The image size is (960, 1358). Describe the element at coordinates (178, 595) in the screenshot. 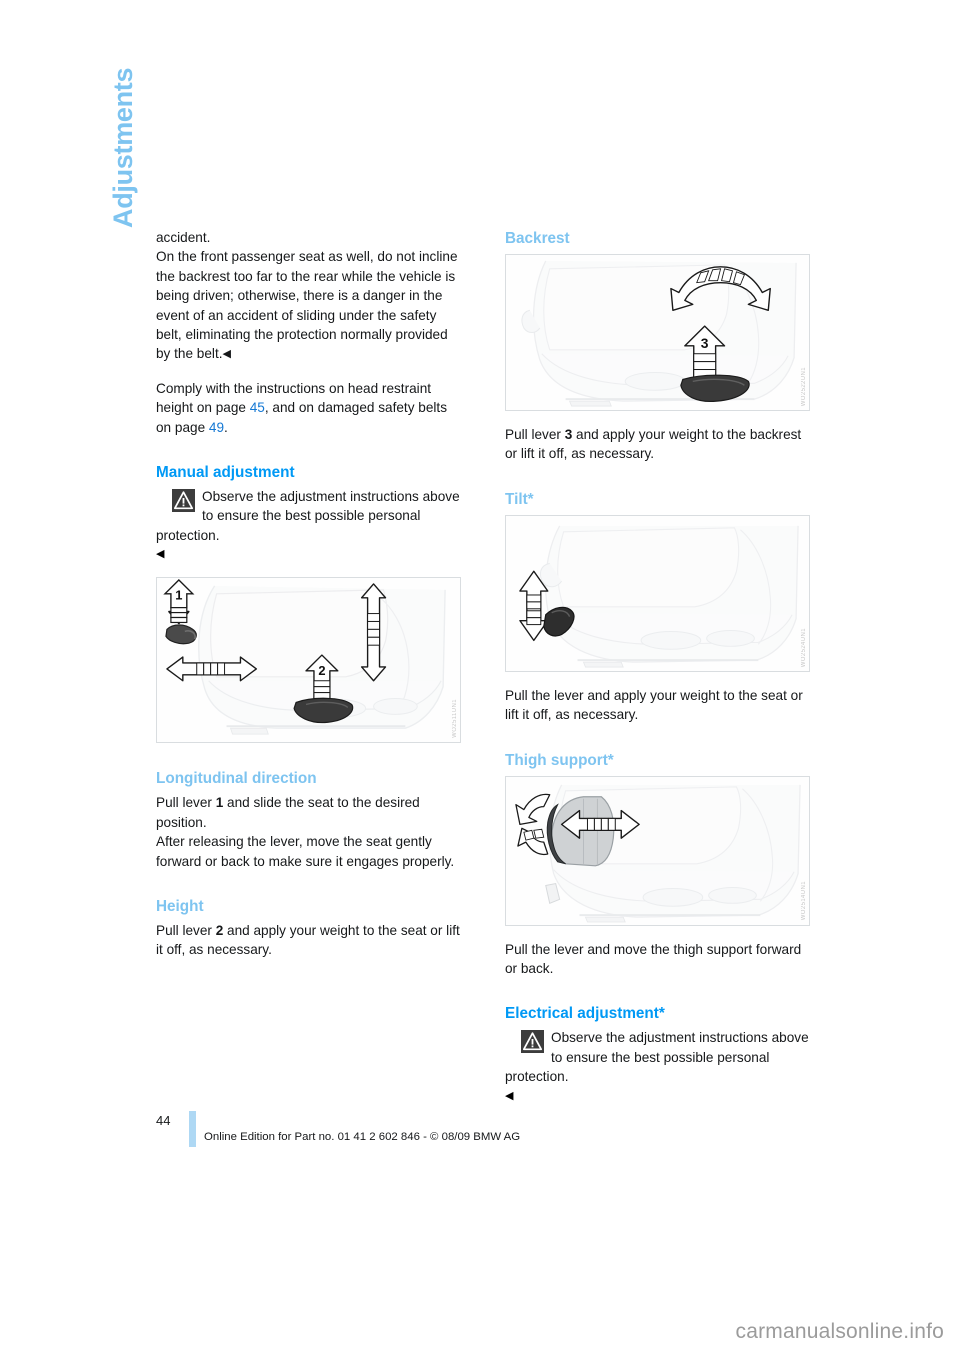

I see `svg-text: 1` at that location.